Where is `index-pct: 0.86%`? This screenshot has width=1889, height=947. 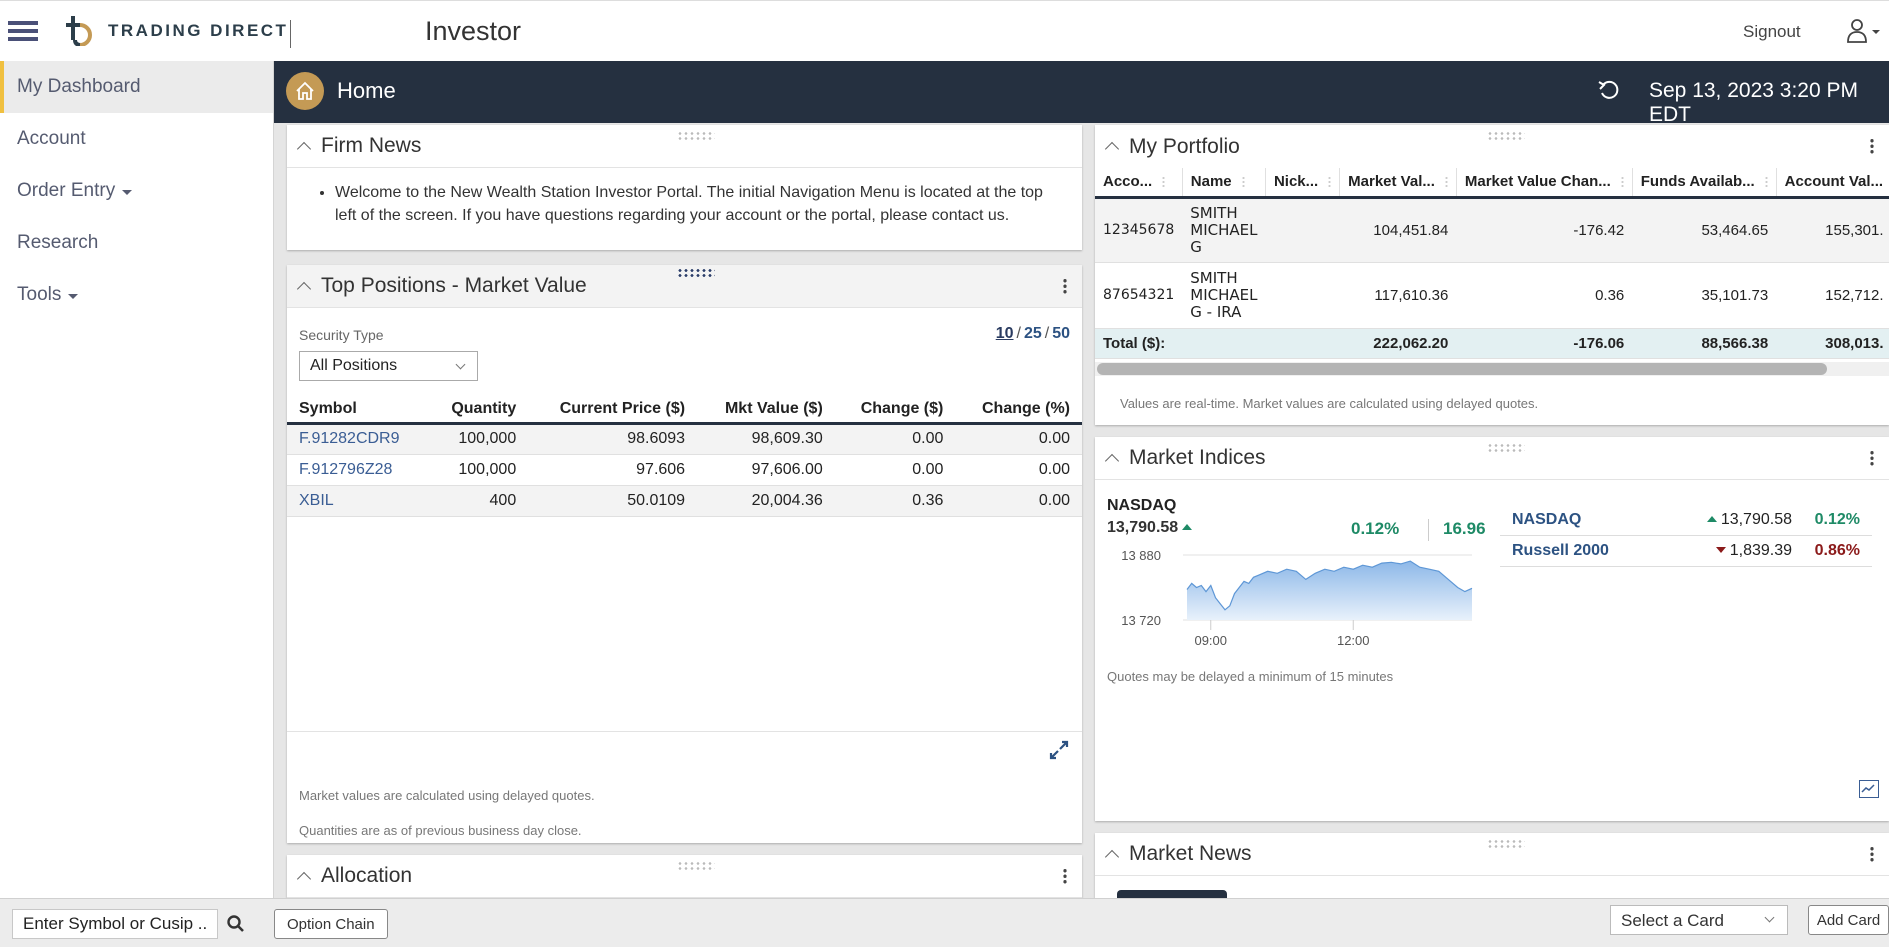 index-pct: 0.86% is located at coordinates (1837, 550).